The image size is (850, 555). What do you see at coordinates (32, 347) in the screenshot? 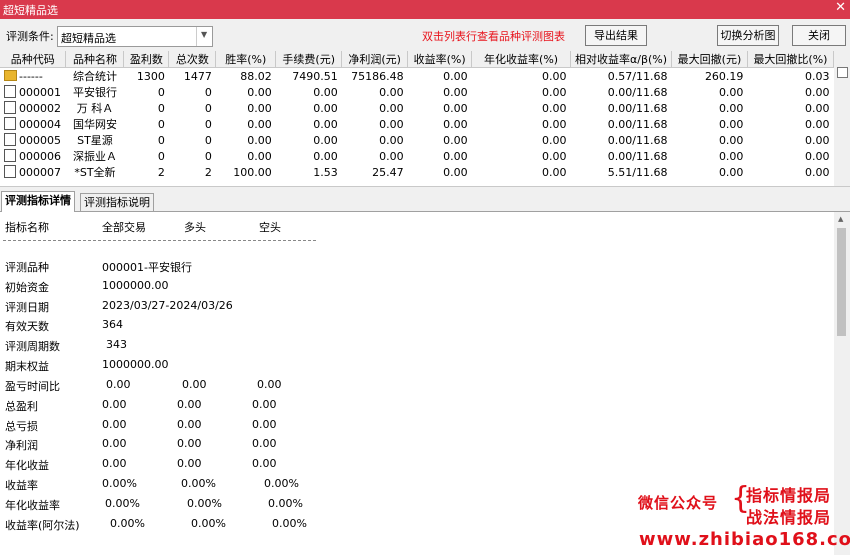
I see `metric-label: 评测周期数` at bounding box center [32, 347].